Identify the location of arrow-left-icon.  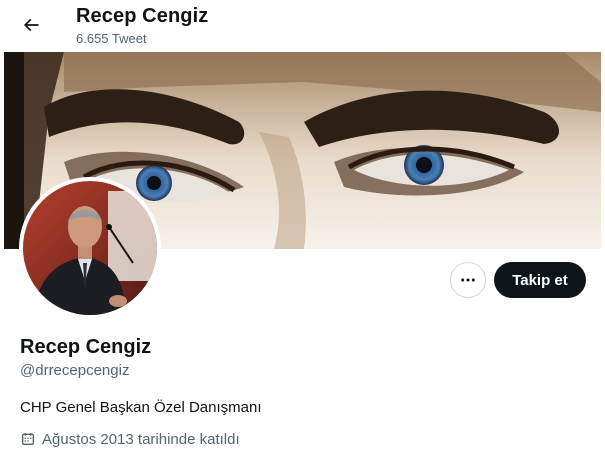
(31, 25).